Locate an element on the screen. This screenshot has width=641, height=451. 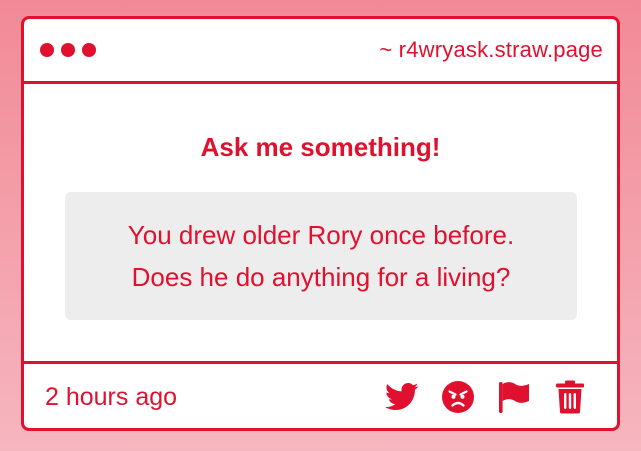
window-titlebar: ~ r4wryask.straw.page is located at coordinates (320, 51).